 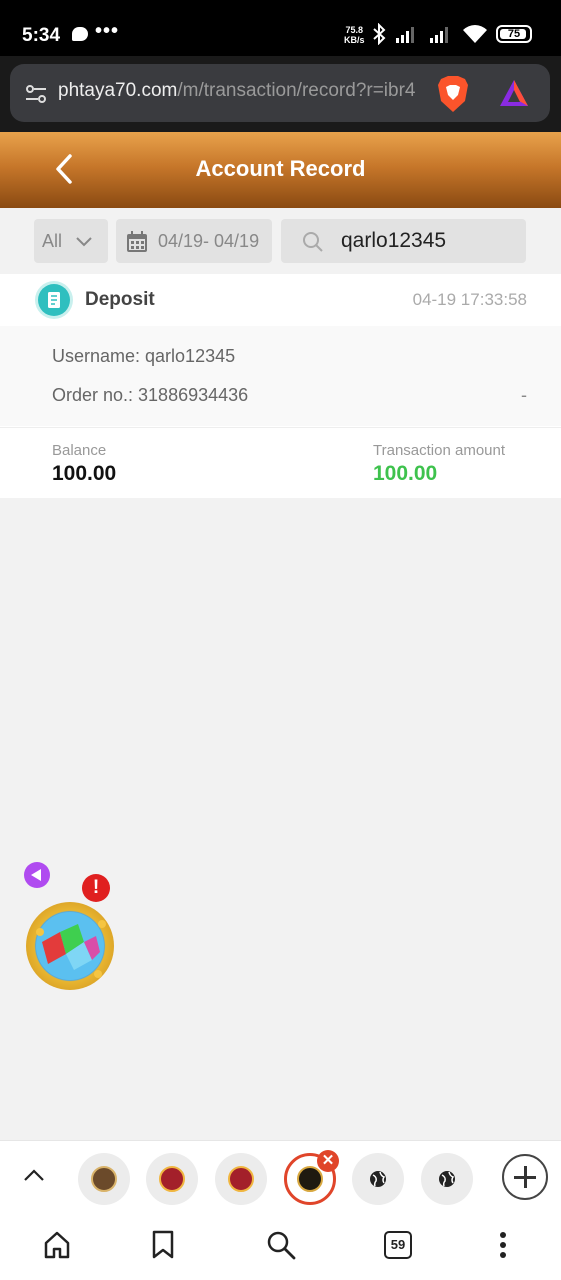 What do you see at coordinates (525, 1177) in the screenshot?
I see `new-tab-button` at bounding box center [525, 1177].